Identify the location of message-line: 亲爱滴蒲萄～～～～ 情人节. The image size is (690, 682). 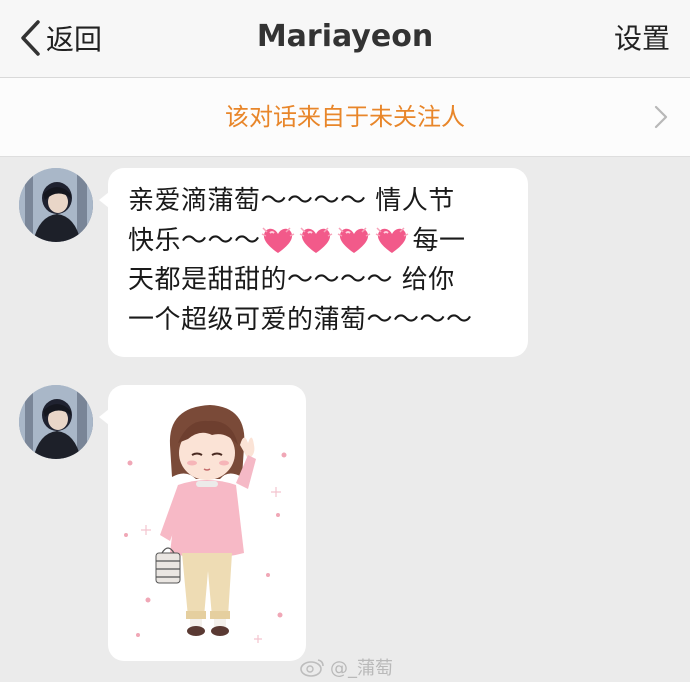
(291, 201).